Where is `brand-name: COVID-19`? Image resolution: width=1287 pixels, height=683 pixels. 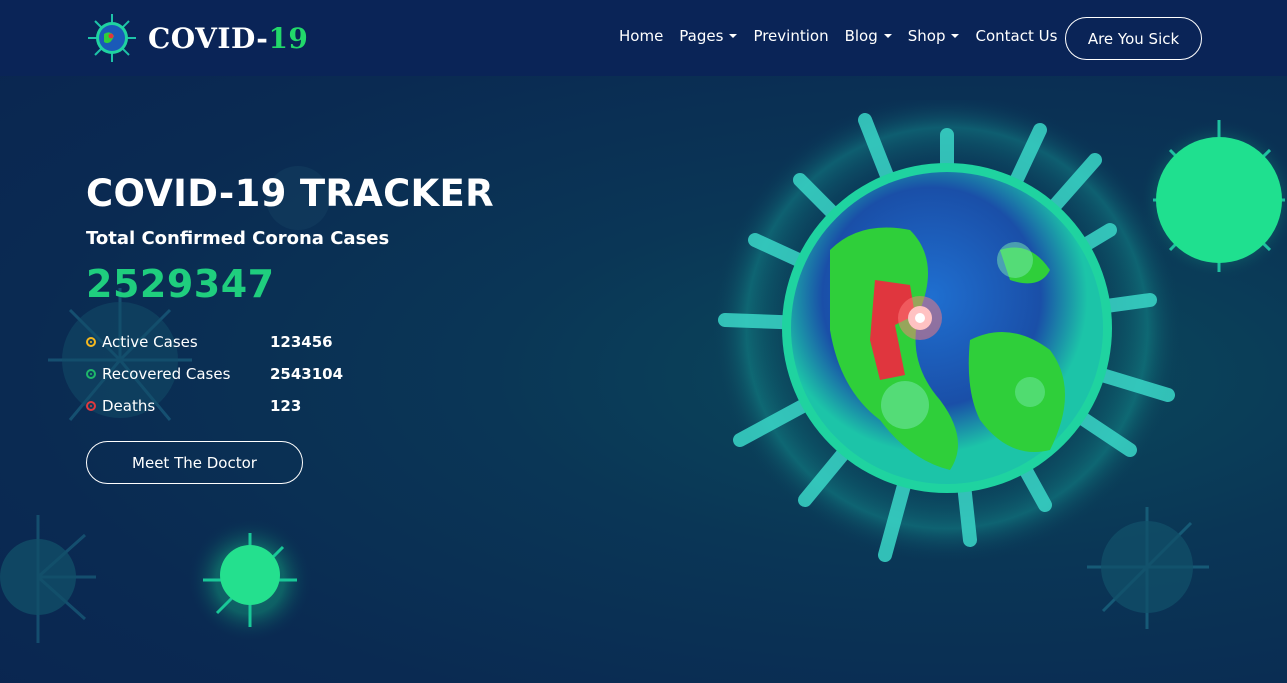
brand-name: COVID-19 is located at coordinates (228, 38).